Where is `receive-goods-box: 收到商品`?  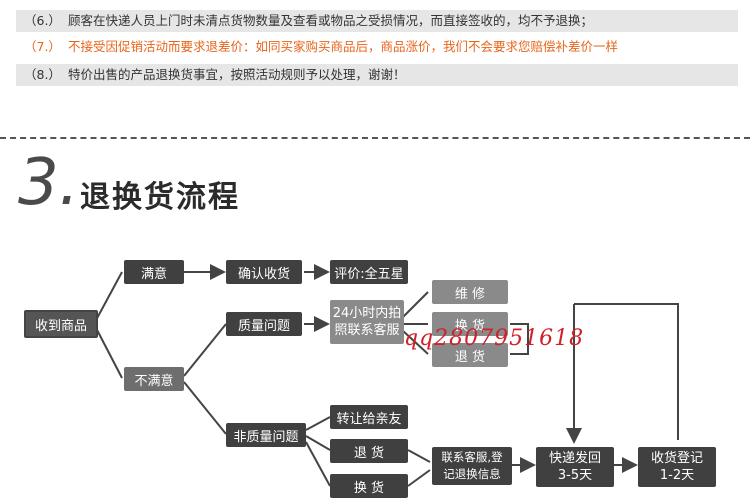 receive-goods-box: 收到商品 is located at coordinates (61, 324).